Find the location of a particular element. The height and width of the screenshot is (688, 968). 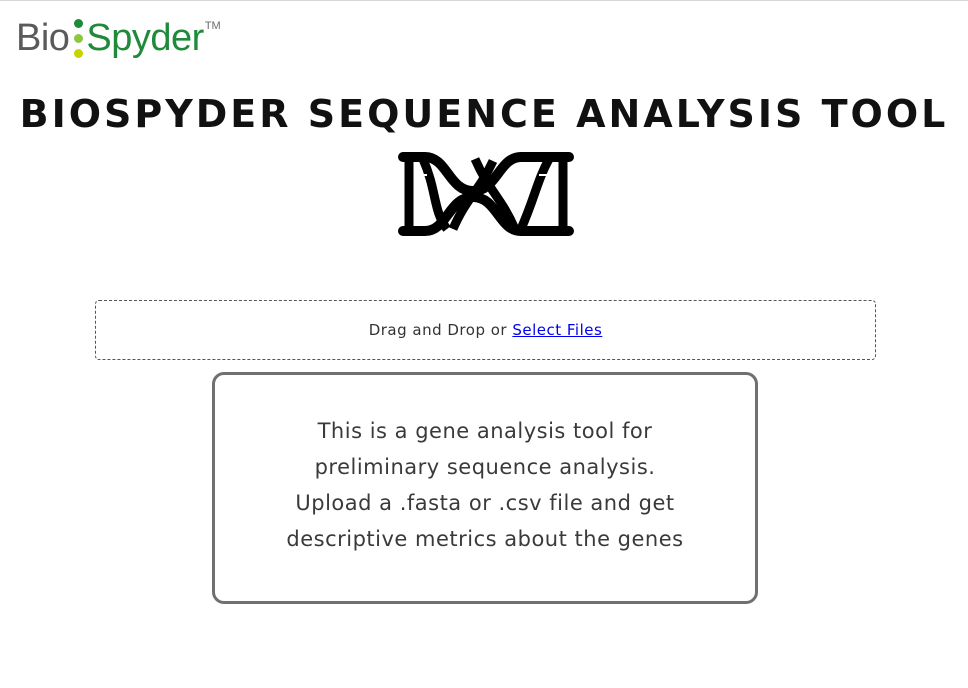

logo-dots-icon is located at coordinates (78, 38).